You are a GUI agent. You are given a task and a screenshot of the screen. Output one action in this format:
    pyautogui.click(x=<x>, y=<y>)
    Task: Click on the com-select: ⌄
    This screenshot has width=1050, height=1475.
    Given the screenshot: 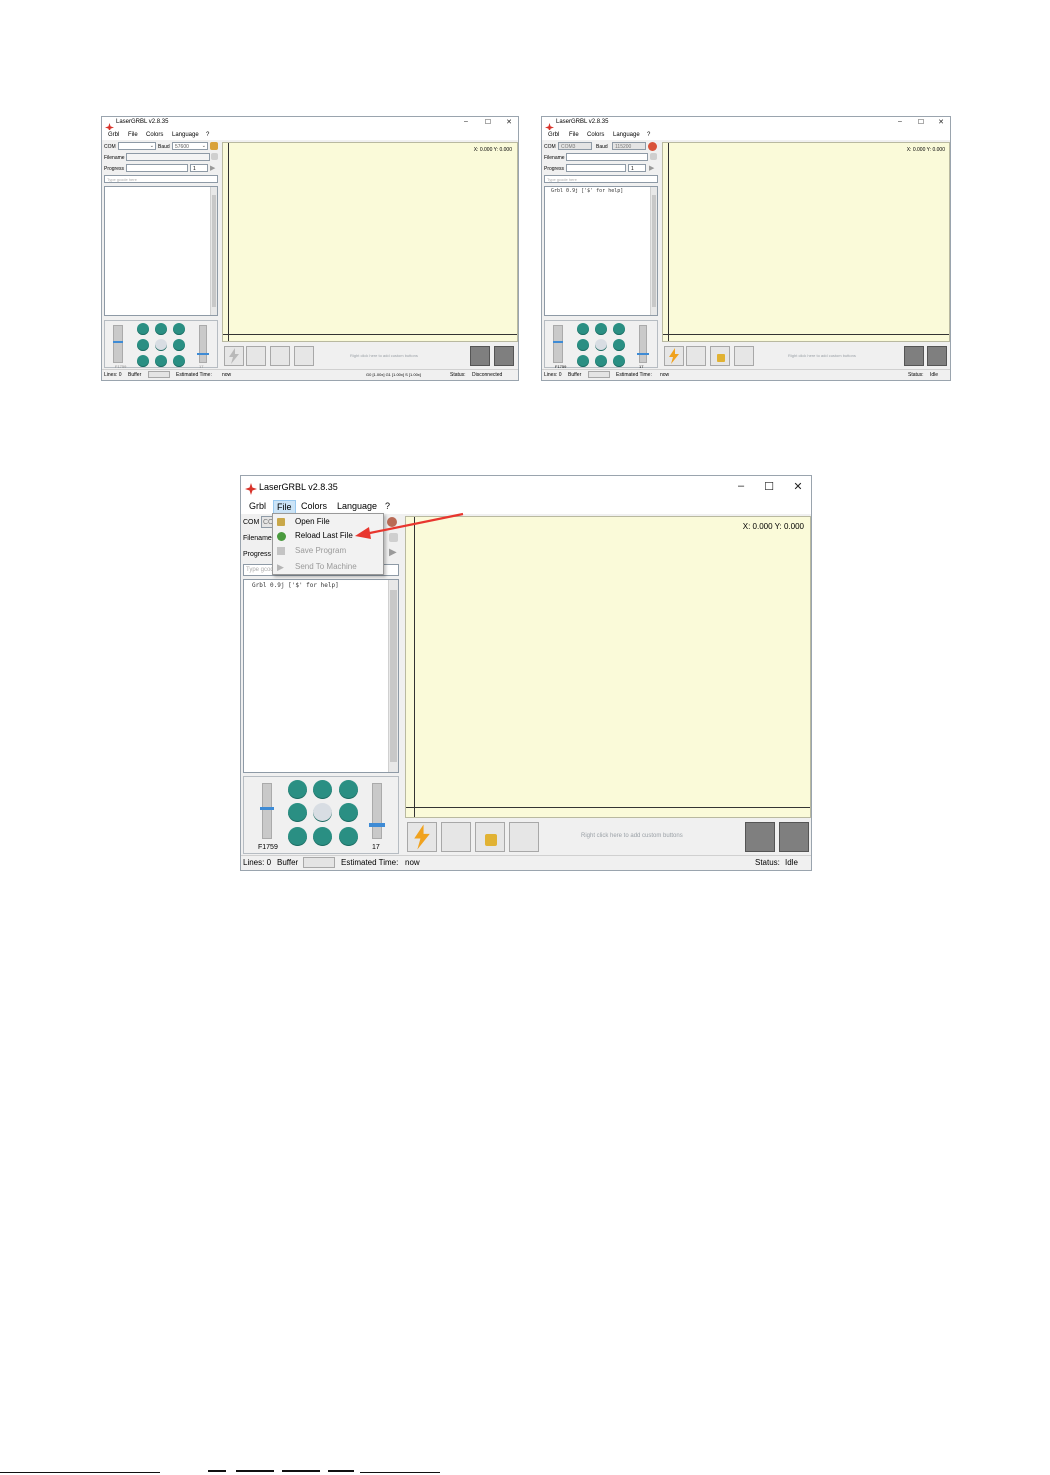 What is the action you would take?
    pyautogui.click(x=137, y=146)
    